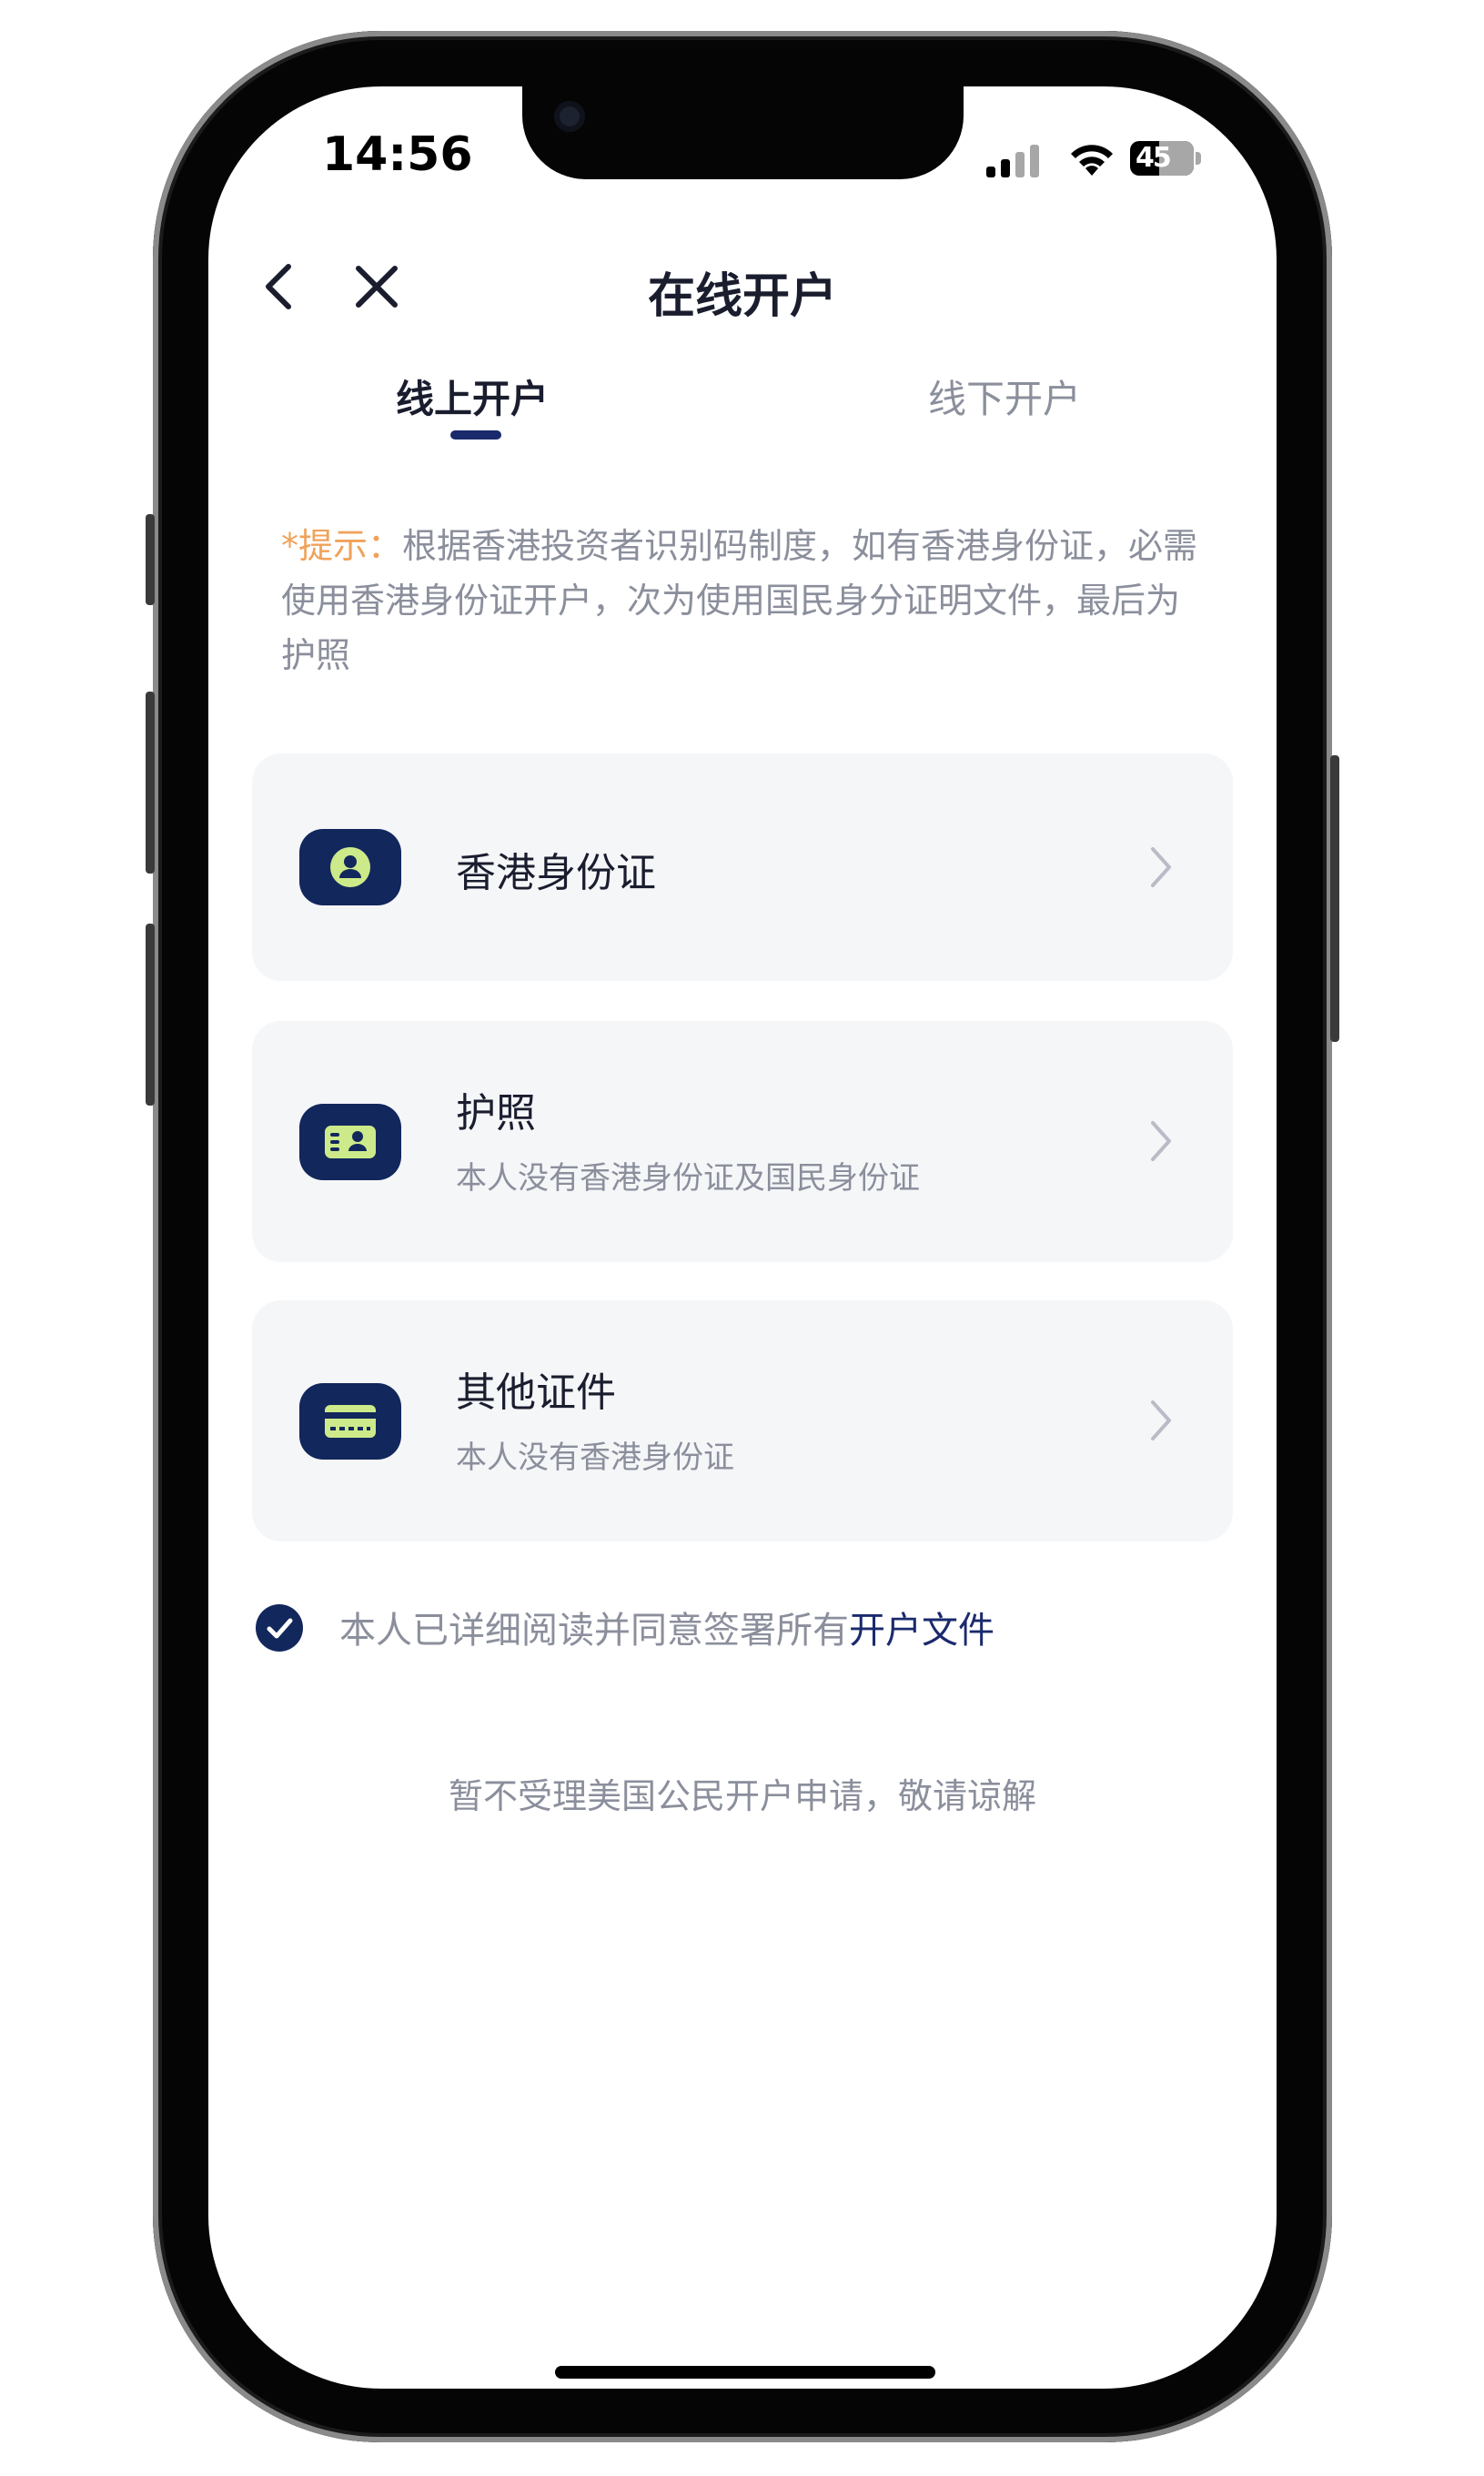 The image size is (1484, 2476). Describe the element at coordinates (496, 1113) in the screenshot. I see `option-title: 护照` at that location.